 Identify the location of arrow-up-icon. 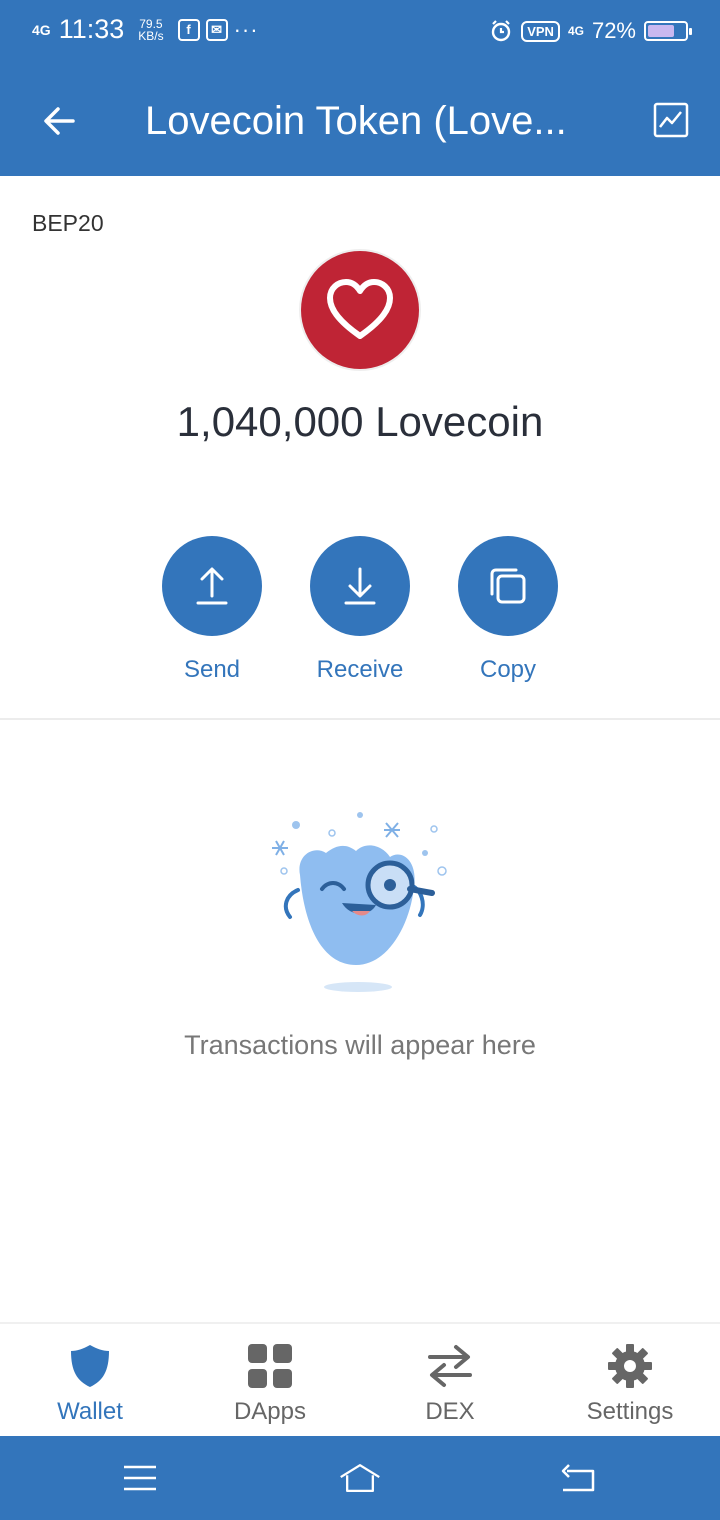
(212, 586).